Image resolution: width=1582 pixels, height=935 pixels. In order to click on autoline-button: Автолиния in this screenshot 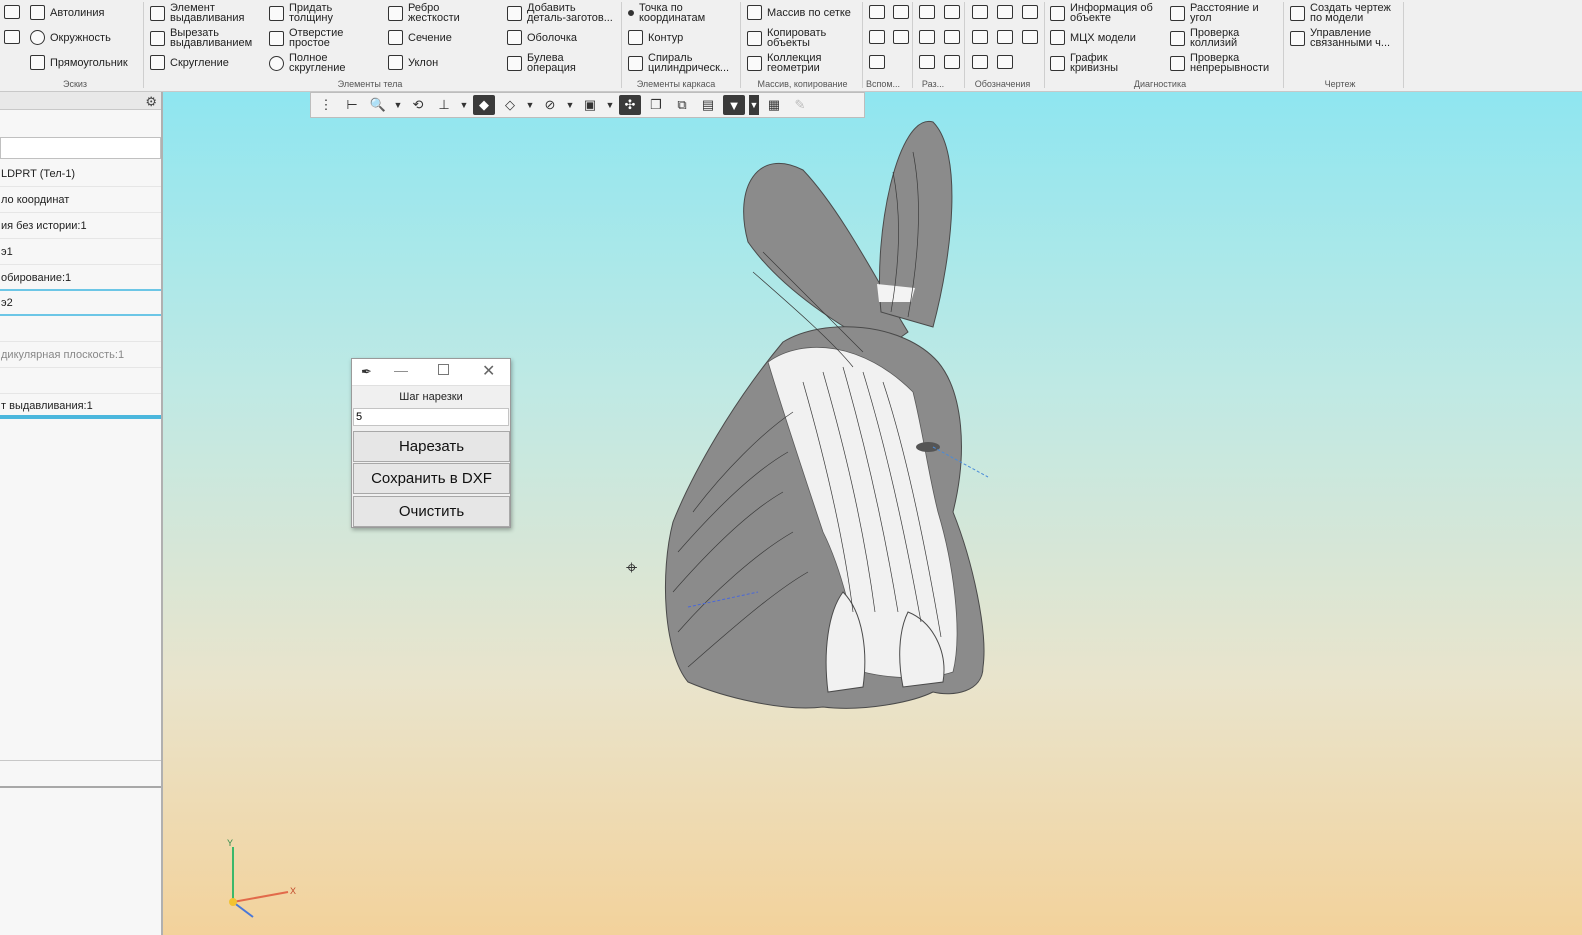, I will do `click(67, 12)`.